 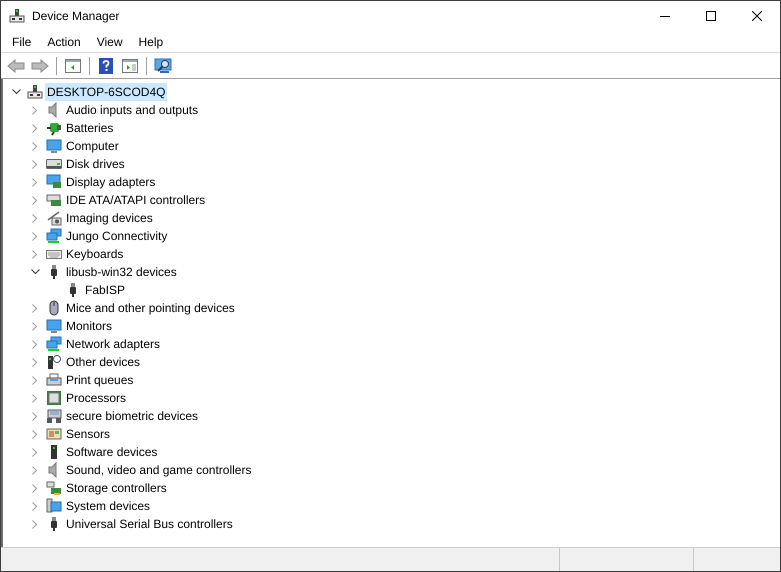 I want to click on tree-item: Keyboards, so click(x=95, y=254).